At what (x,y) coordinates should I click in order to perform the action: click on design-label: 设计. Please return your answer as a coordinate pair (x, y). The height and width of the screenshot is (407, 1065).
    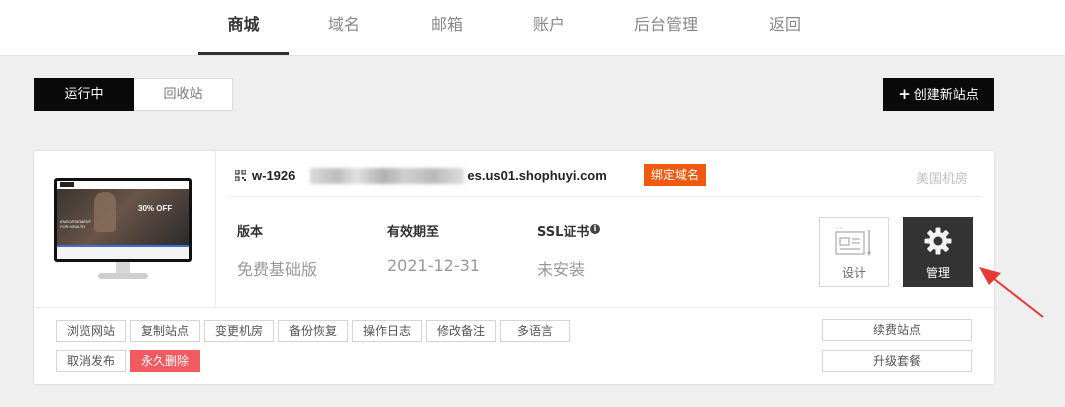
    Looking at the image, I should click on (853, 273).